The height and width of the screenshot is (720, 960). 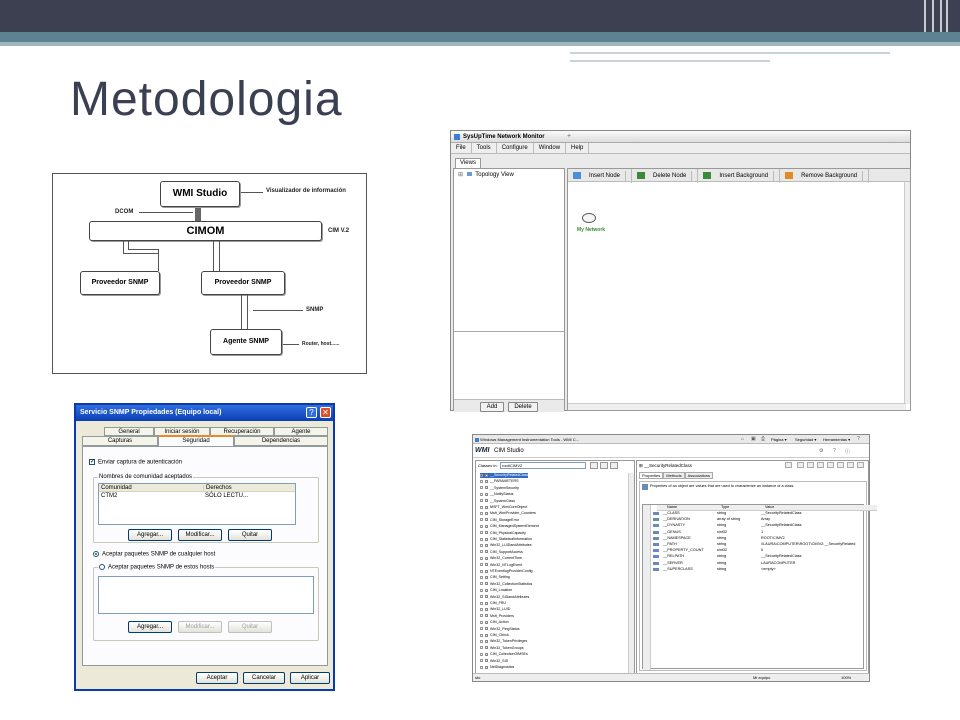 What do you see at coordinates (281, 441) in the screenshot?
I see `tab-dependencias: Dependencias` at bounding box center [281, 441].